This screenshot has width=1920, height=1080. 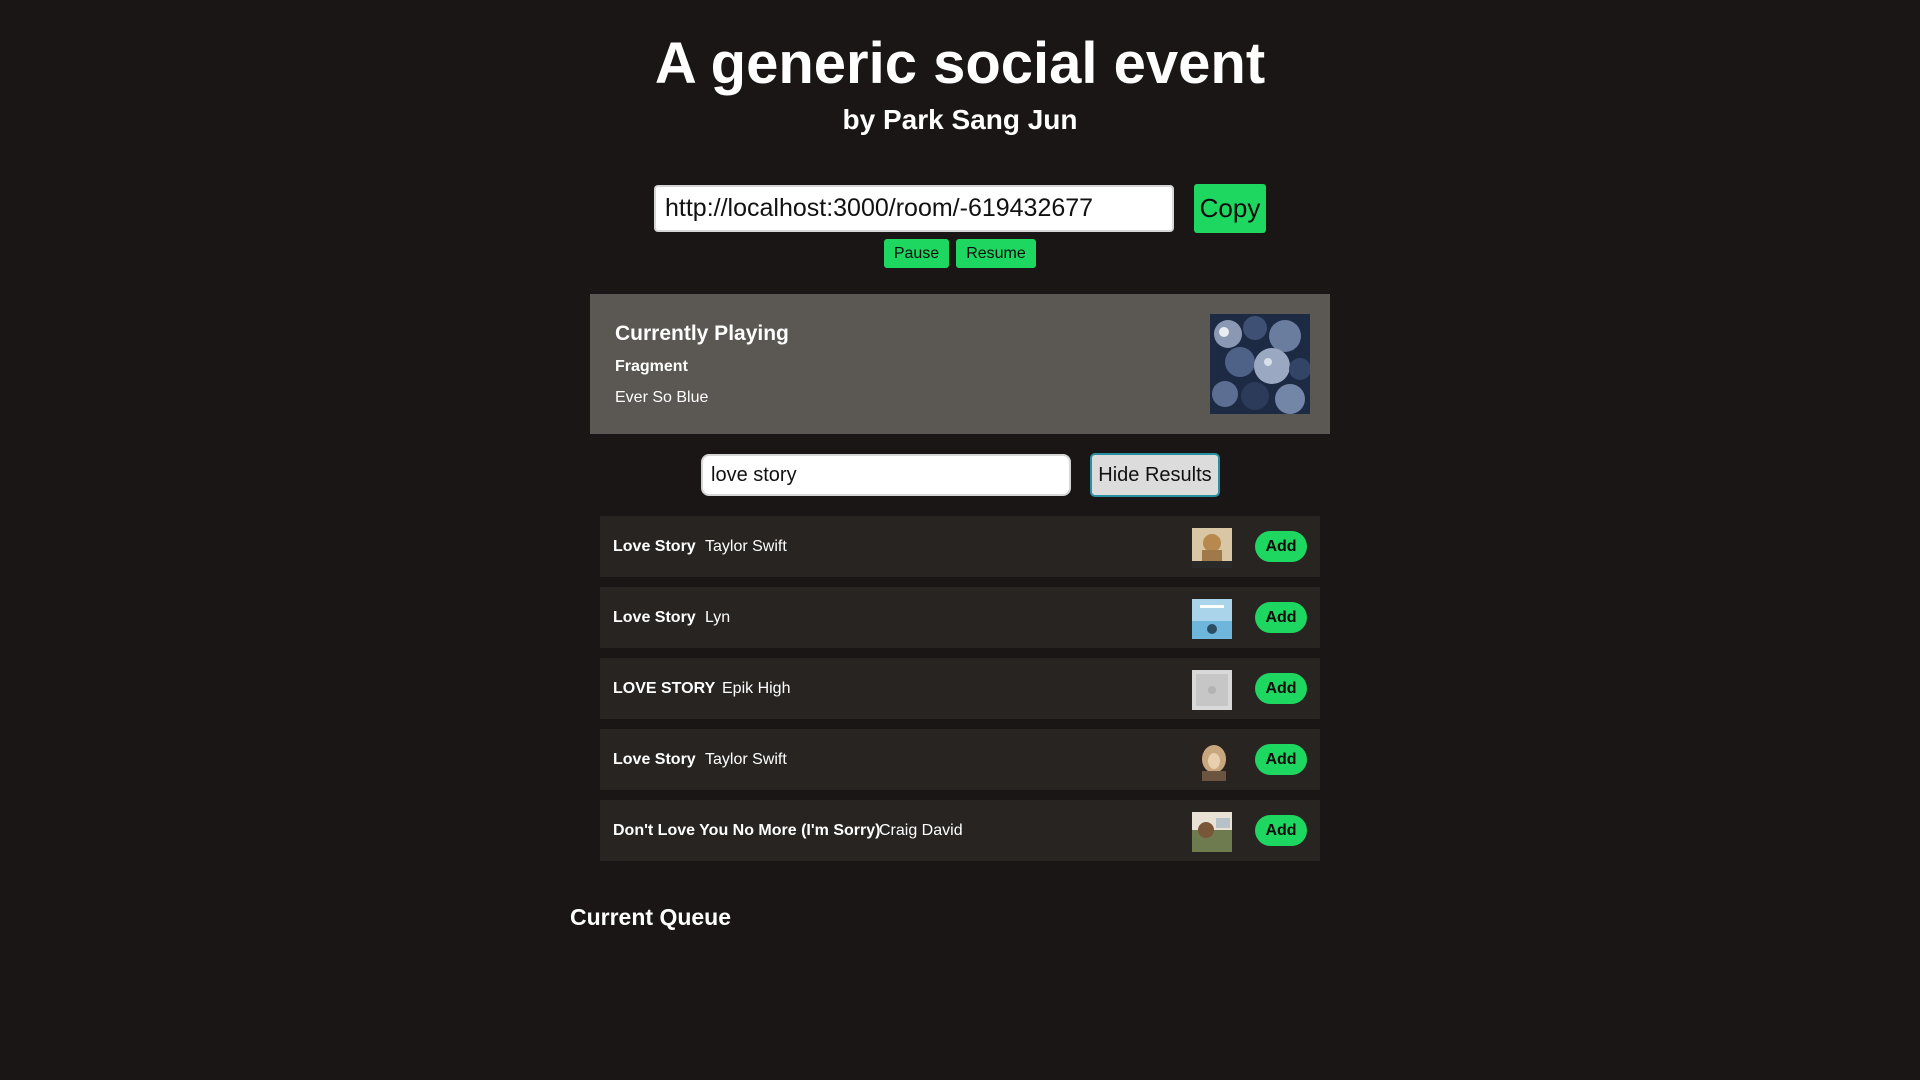 What do you see at coordinates (996, 253) in the screenshot?
I see `resume-button: Resume` at bounding box center [996, 253].